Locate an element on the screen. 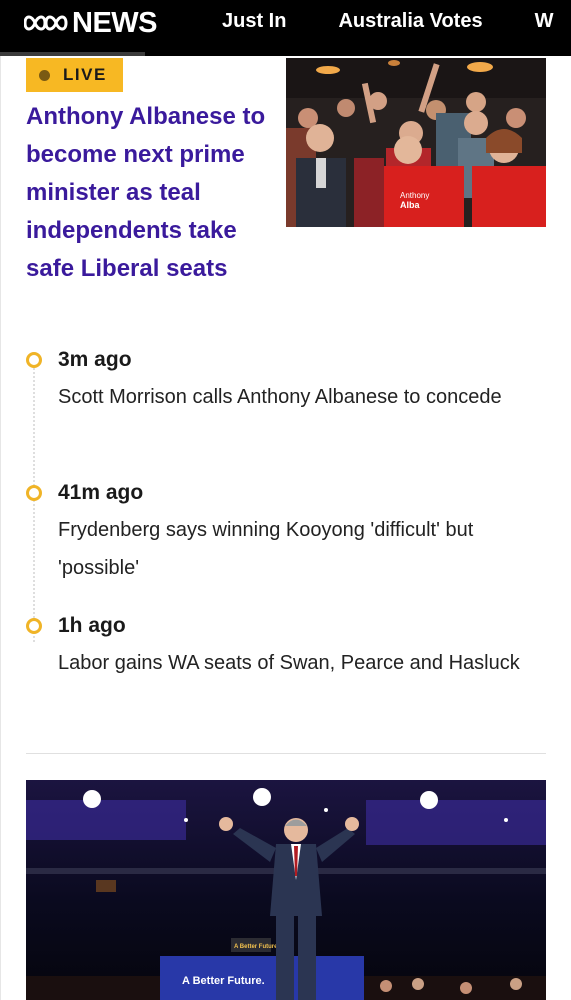 Image resolution: width=571 pixels, height=1000 pixels. hero-image-shirt-text-2: Alba is located at coordinates (410, 205).